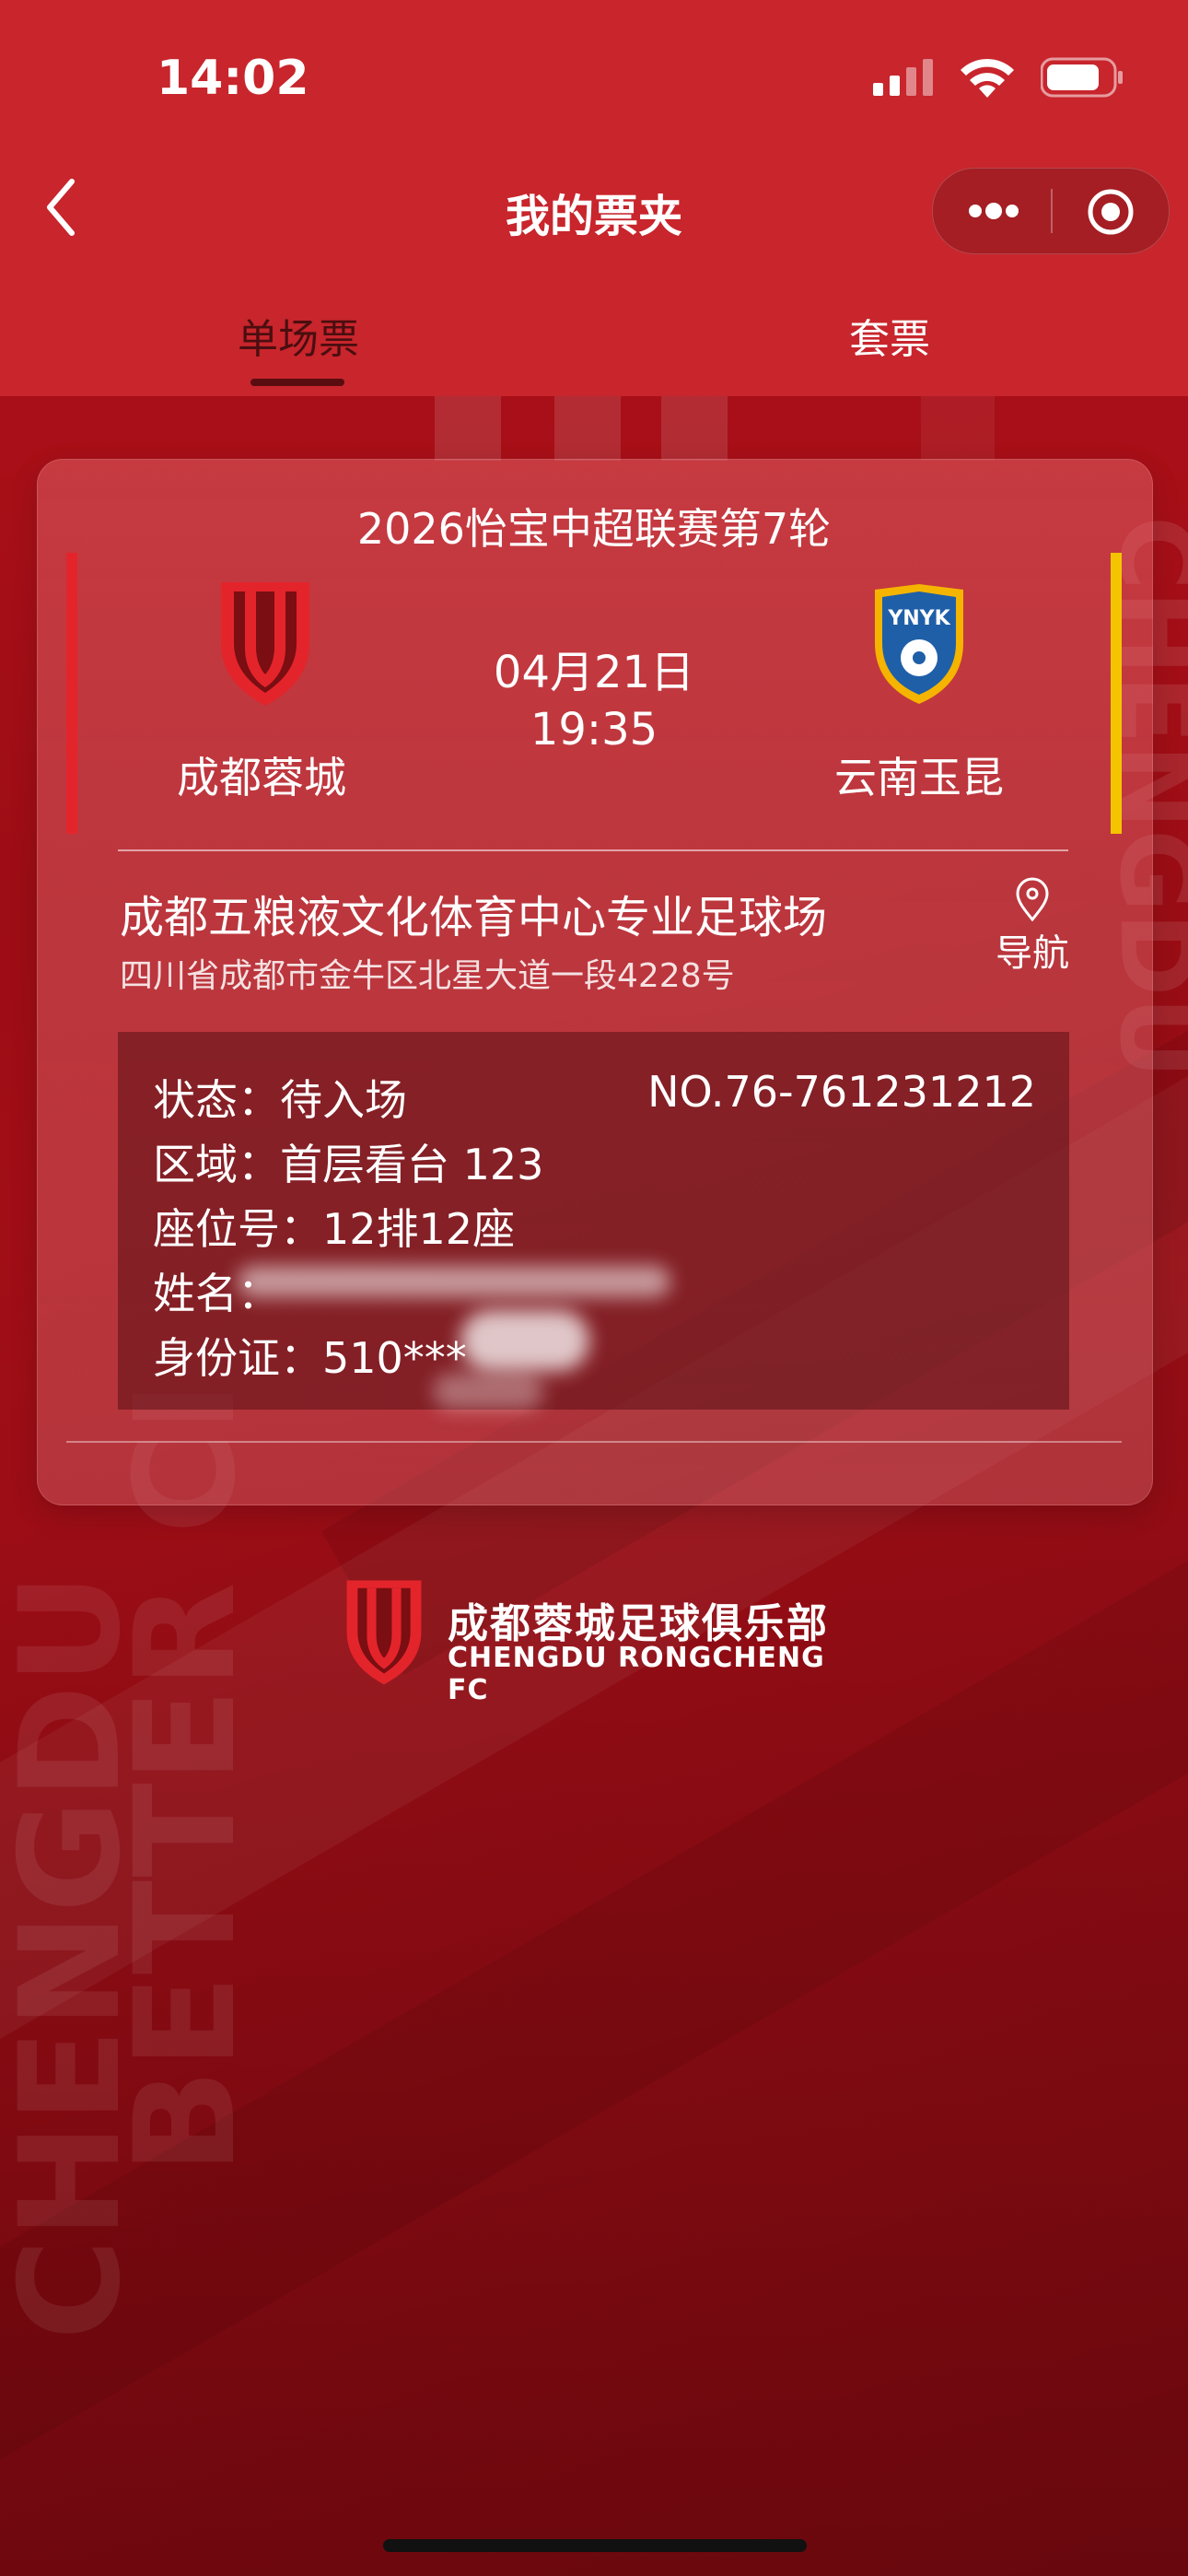 The height and width of the screenshot is (2576, 1188). Describe the element at coordinates (594, 345) in the screenshot. I see `tab-bar: 单场票 套票` at that location.